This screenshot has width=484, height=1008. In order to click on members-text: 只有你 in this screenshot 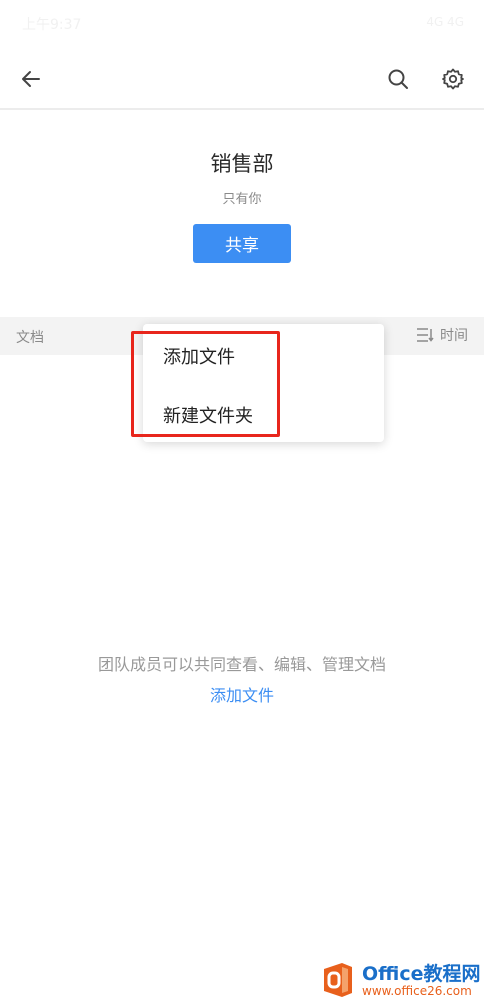, I will do `click(242, 199)`.